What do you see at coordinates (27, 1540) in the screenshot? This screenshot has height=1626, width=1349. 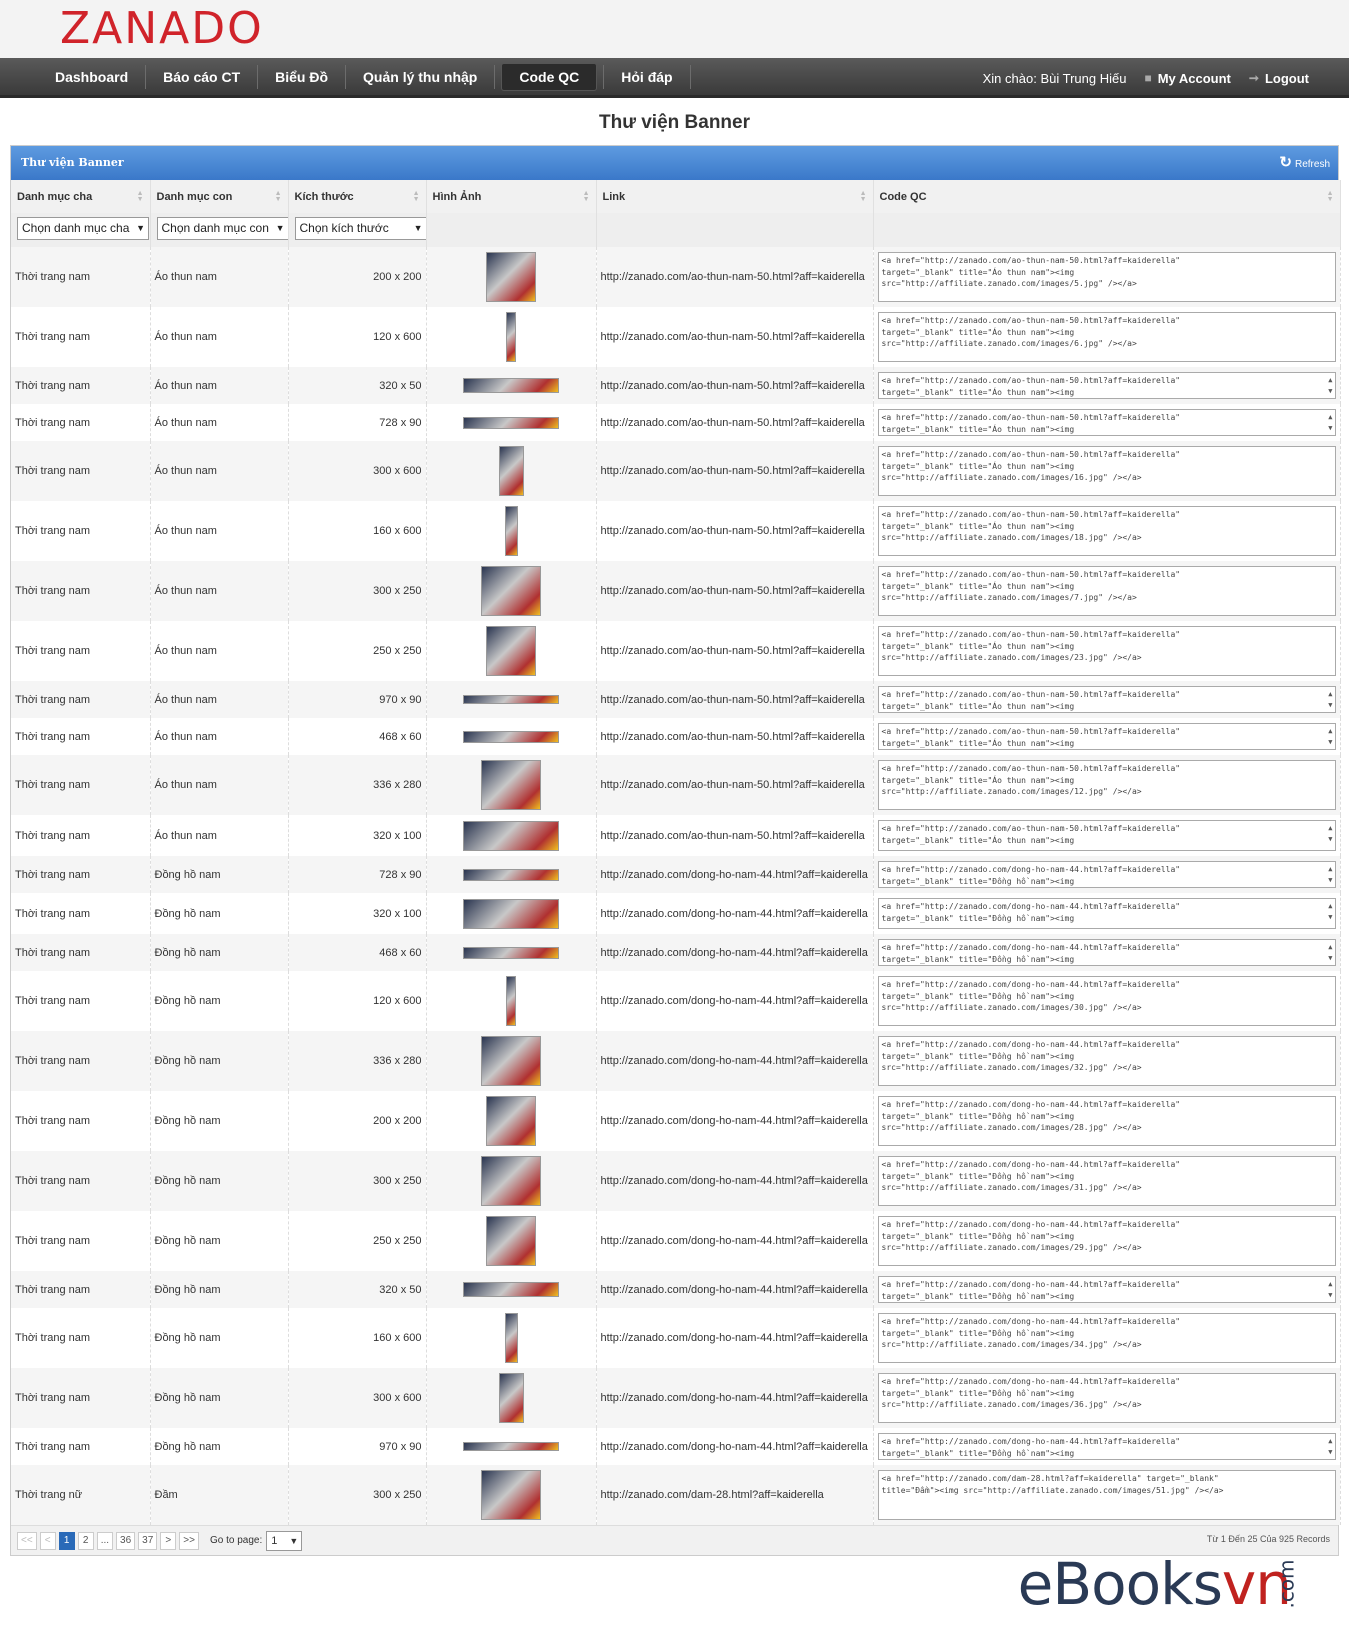 I see `first-page-button: <<` at bounding box center [27, 1540].